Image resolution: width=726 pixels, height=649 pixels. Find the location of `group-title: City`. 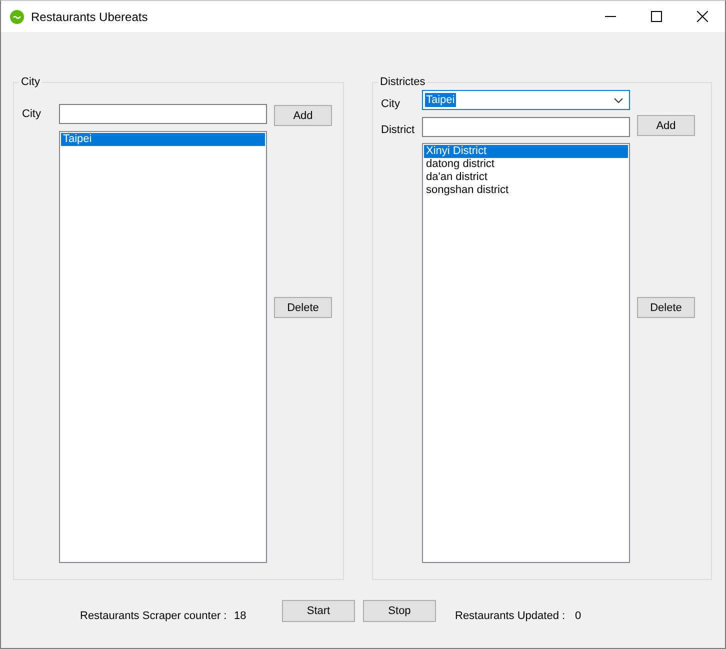

group-title: City is located at coordinates (30, 82).